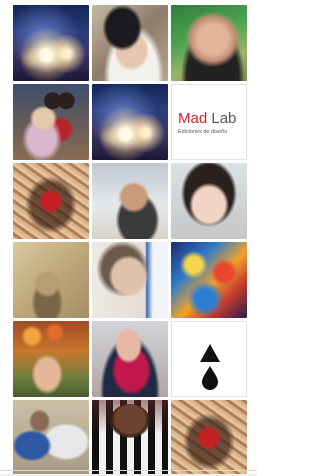 This screenshot has height=476, width=320. I want to click on madlab-logo-title: Mad Lab, so click(212, 118).